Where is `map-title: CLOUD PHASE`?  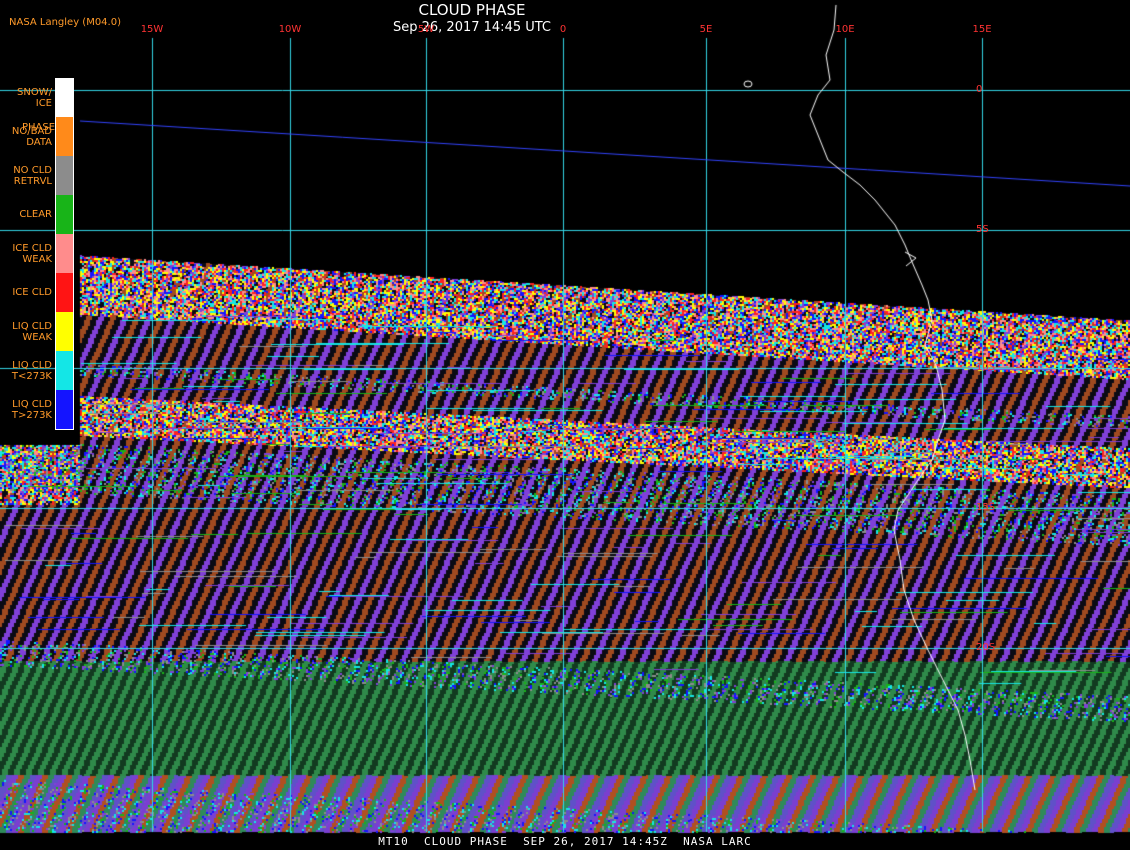
map-title: CLOUD PHASE is located at coordinates (472, 10).